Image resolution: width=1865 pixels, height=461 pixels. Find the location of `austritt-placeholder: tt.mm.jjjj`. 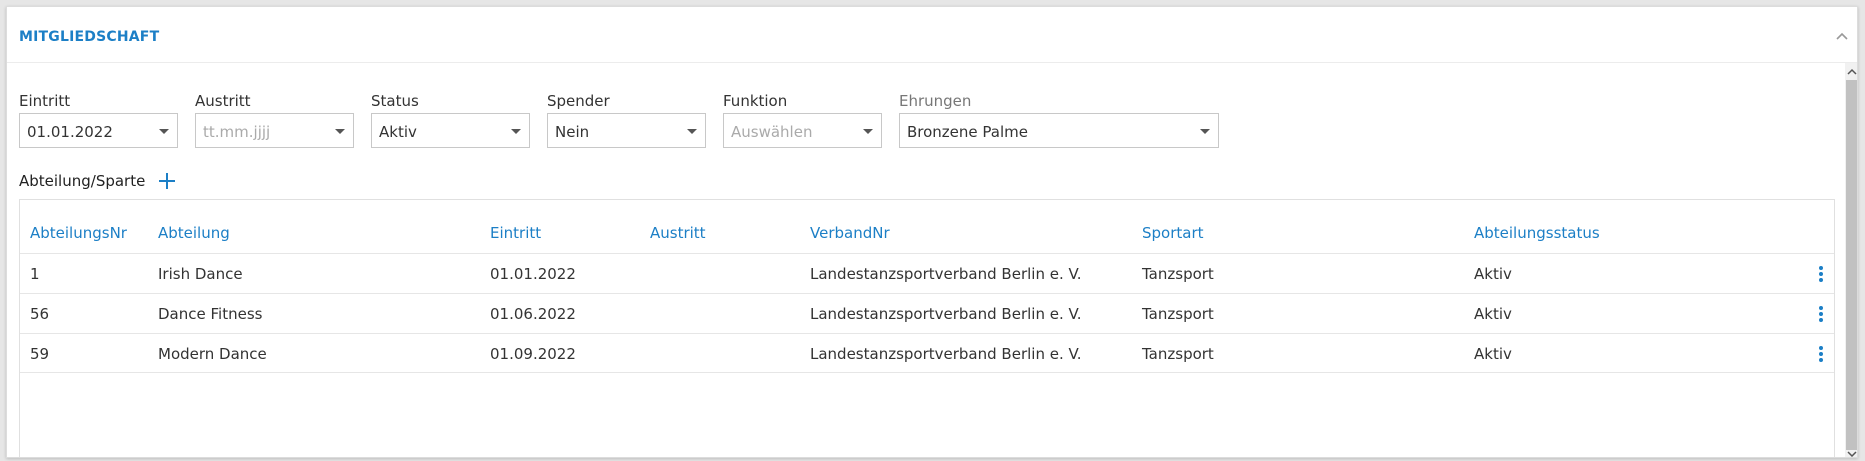

austritt-placeholder: tt.mm.jjjj is located at coordinates (237, 132).